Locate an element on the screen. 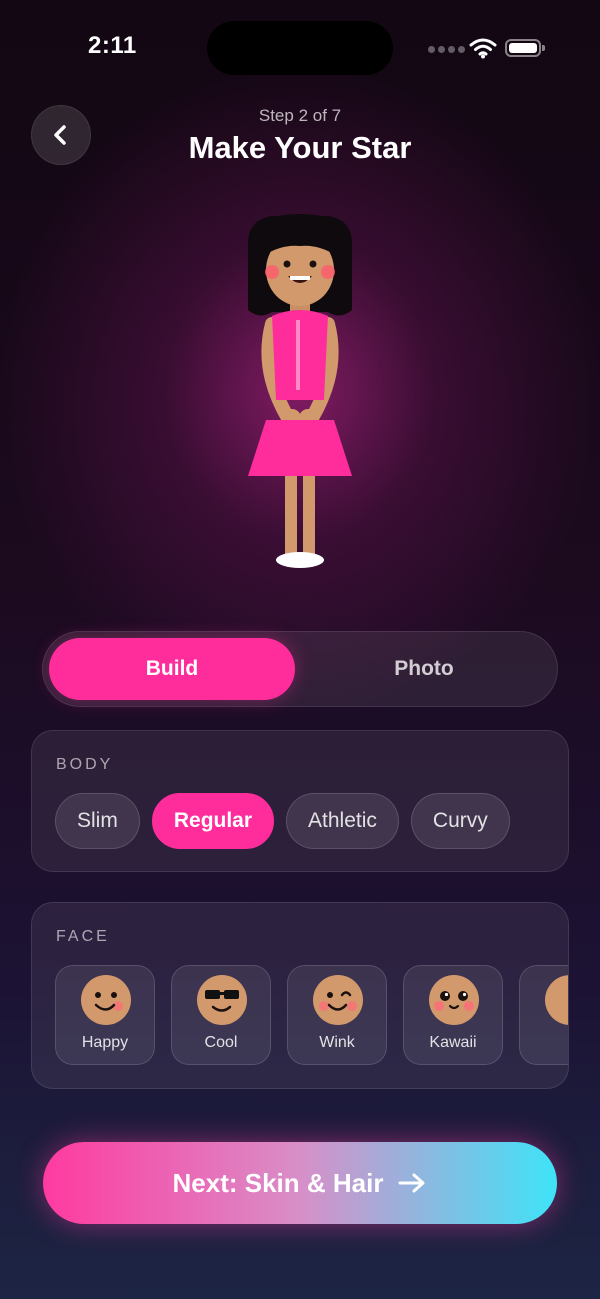  face-option-label: Cool is located at coordinates (221, 1042).